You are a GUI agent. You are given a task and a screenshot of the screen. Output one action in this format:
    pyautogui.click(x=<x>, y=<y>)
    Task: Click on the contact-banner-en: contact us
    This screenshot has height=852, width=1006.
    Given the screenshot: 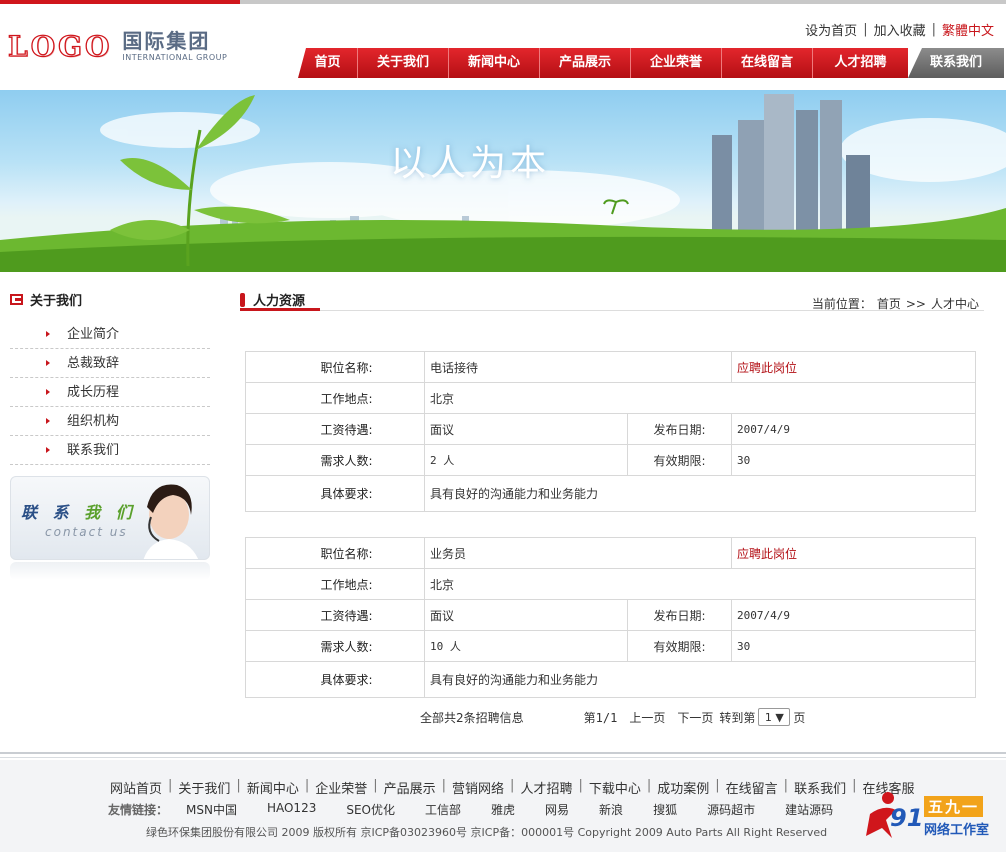 What is the action you would take?
    pyautogui.click(x=86, y=532)
    